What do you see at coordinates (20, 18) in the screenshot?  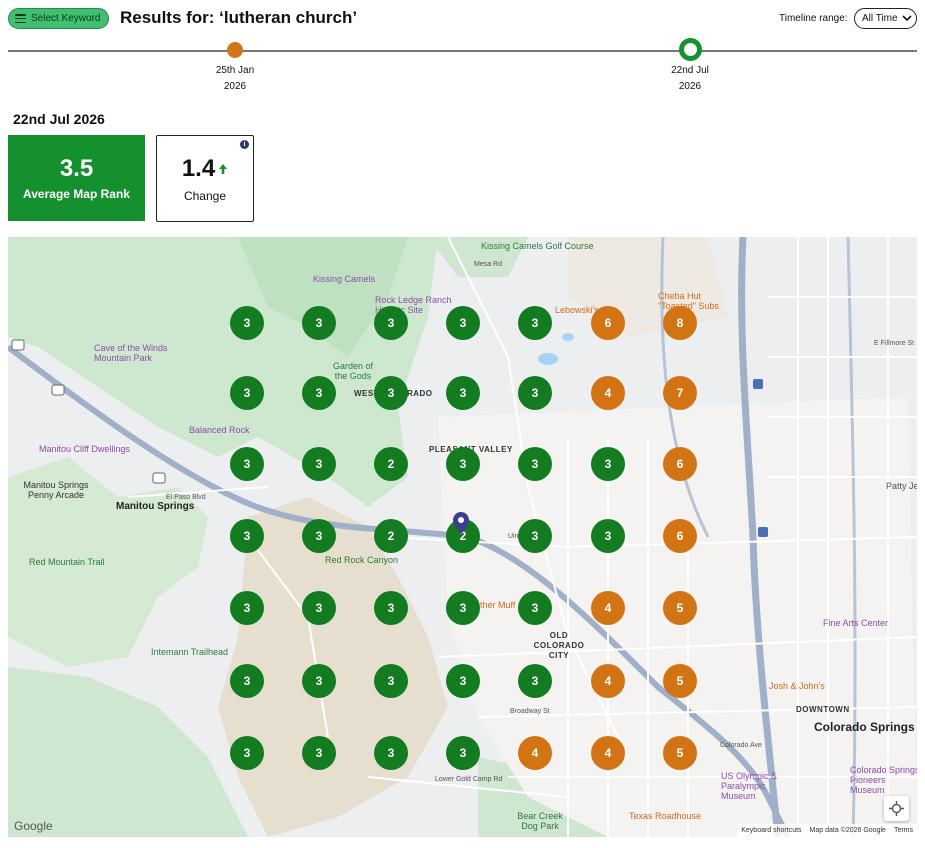 I see `menu-icon` at bounding box center [20, 18].